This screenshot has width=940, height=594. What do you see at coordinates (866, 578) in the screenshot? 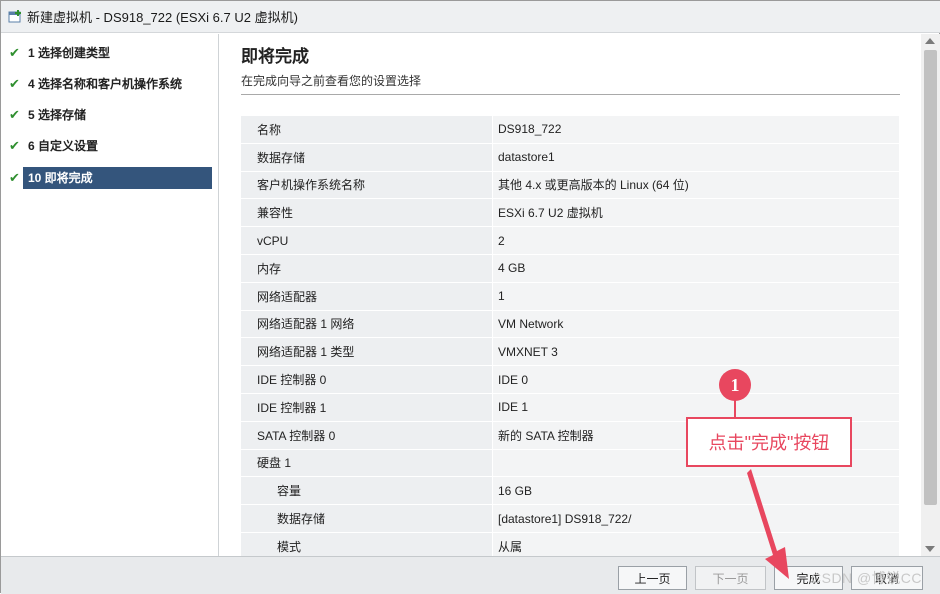
I see `watermark: CSDN @博锐CC` at bounding box center [866, 578].